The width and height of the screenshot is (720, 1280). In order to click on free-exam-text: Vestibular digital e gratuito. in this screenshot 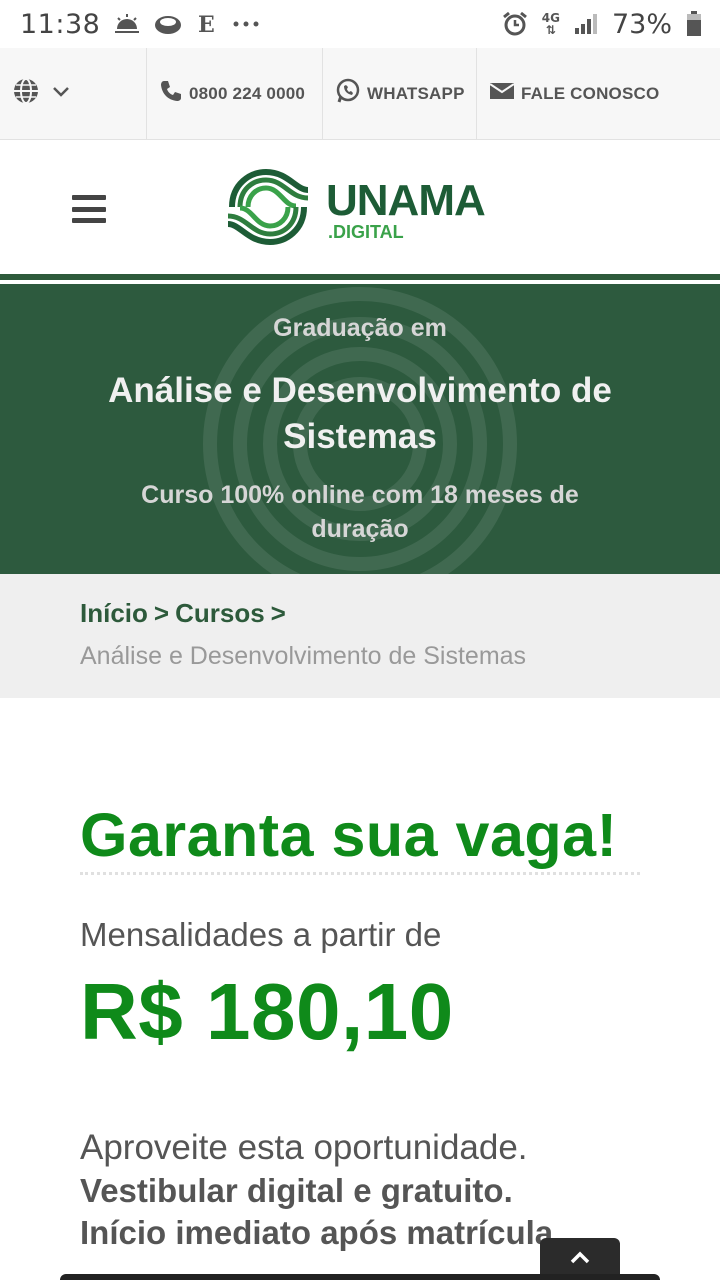, I will do `click(296, 1190)`.